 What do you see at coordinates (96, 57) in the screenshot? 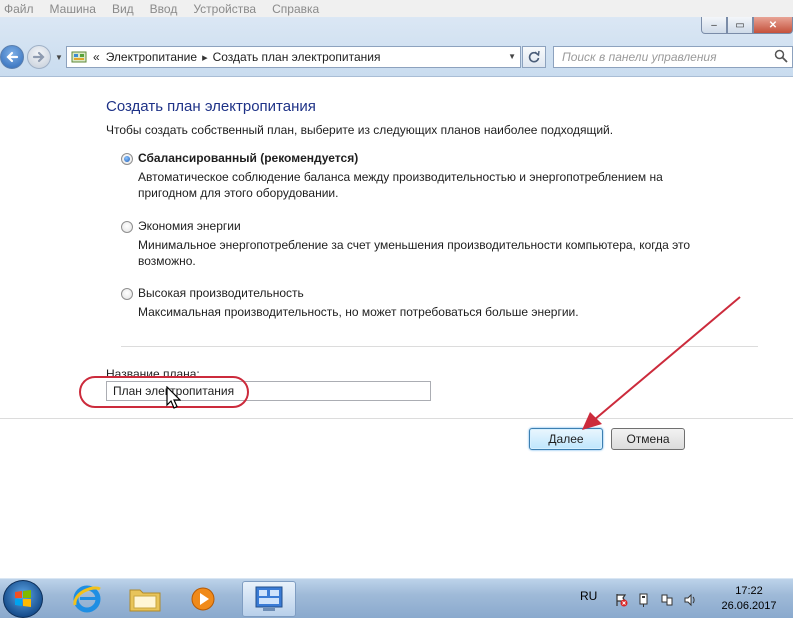
I see `breadcrumb-prefix: «` at bounding box center [96, 57].